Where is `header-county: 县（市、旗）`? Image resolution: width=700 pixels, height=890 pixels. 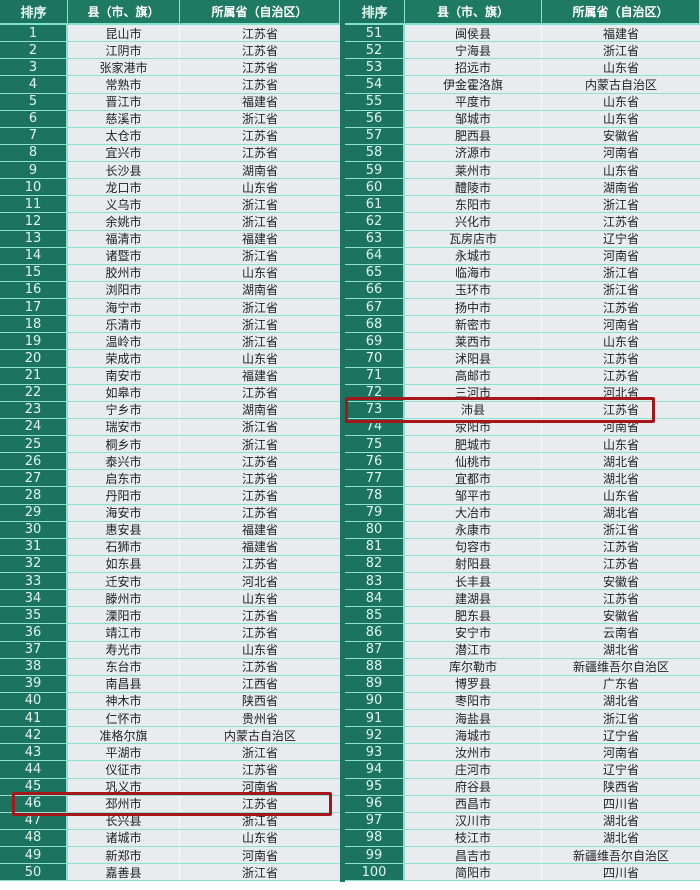 header-county: 县（市、旗） is located at coordinates (124, 11).